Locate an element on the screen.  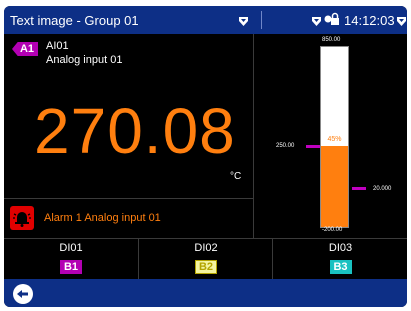
clock-time: 14:12:03 is located at coordinates (369, 20).